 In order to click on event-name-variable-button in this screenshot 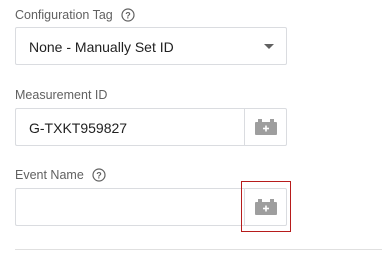, I will do `click(265, 207)`.